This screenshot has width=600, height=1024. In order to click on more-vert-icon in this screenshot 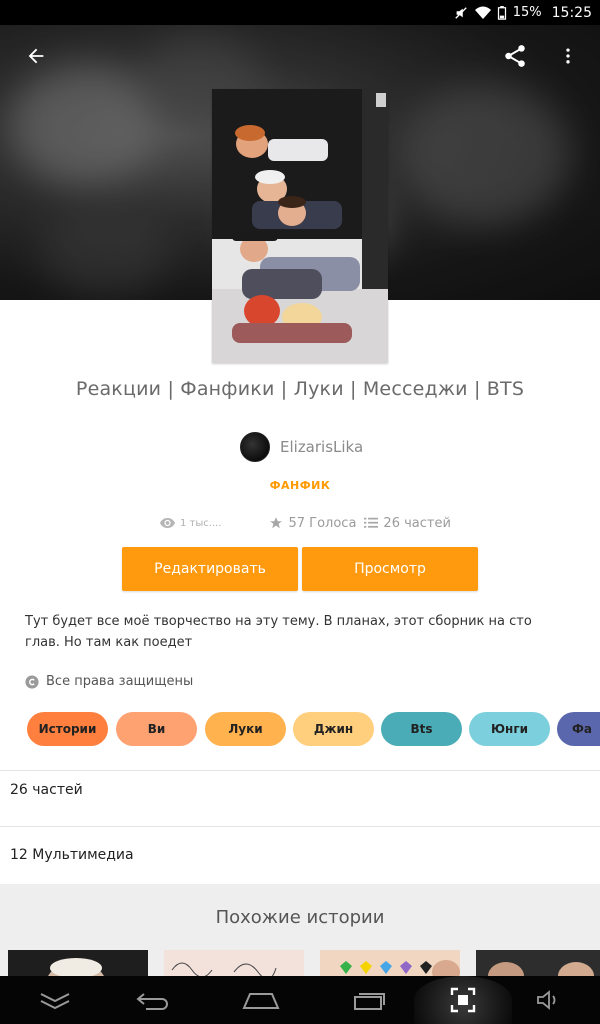, I will do `click(568, 56)`.